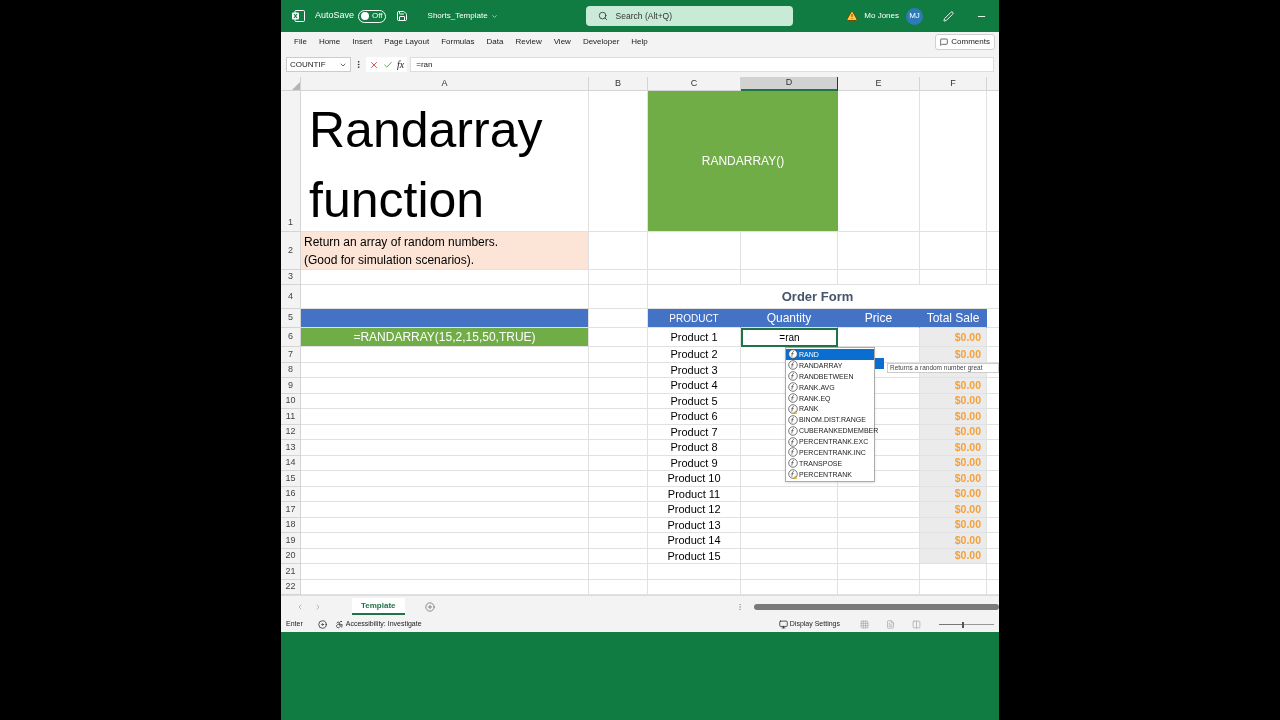 The image size is (1280, 720). Describe the element at coordinates (291, 417) in the screenshot. I see `row-number: 11` at that location.